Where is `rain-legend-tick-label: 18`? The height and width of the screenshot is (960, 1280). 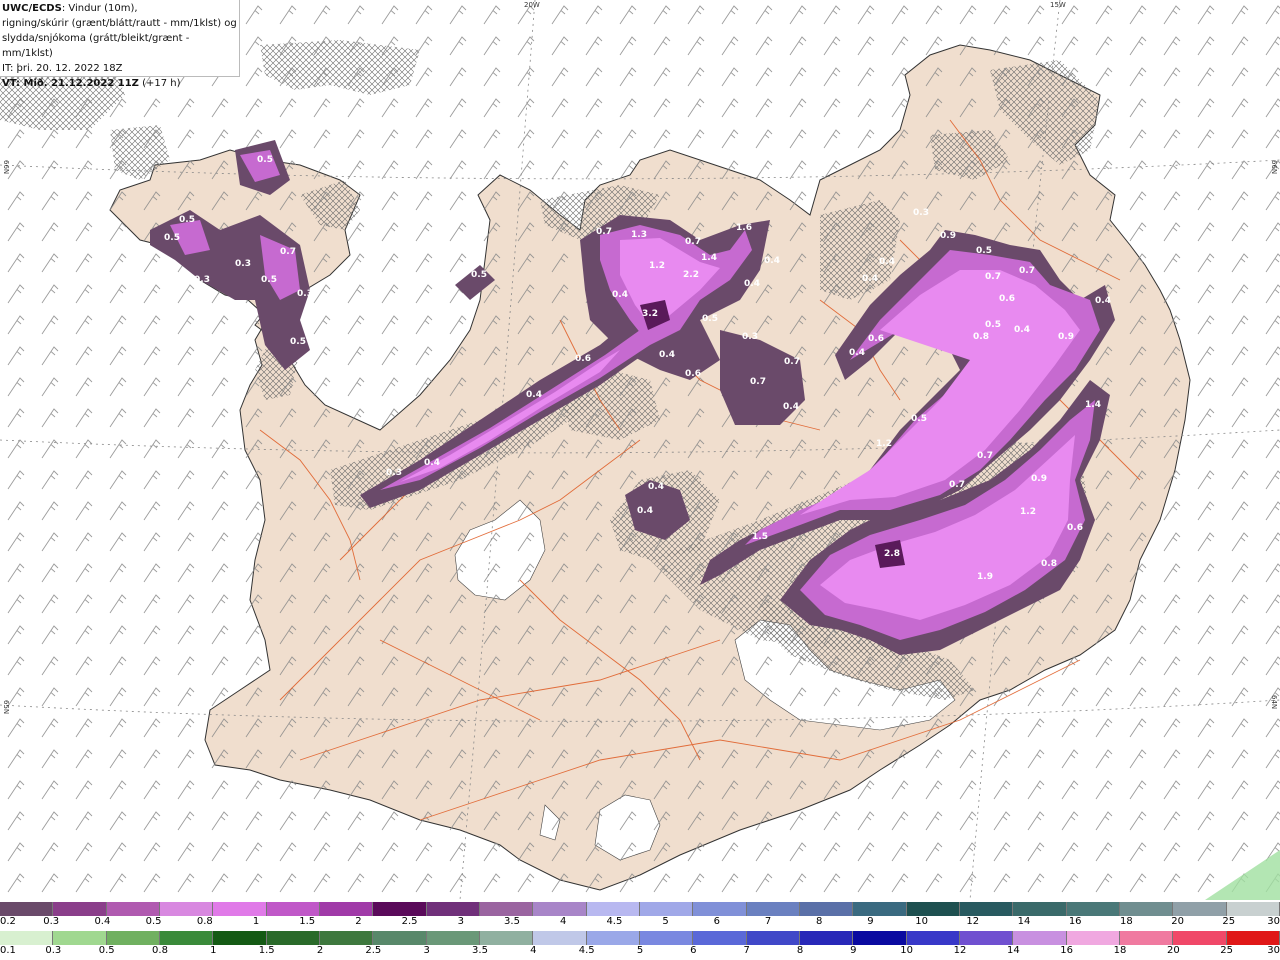
rain-legend-tick-label: 18 is located at coordinates (1120, 950).